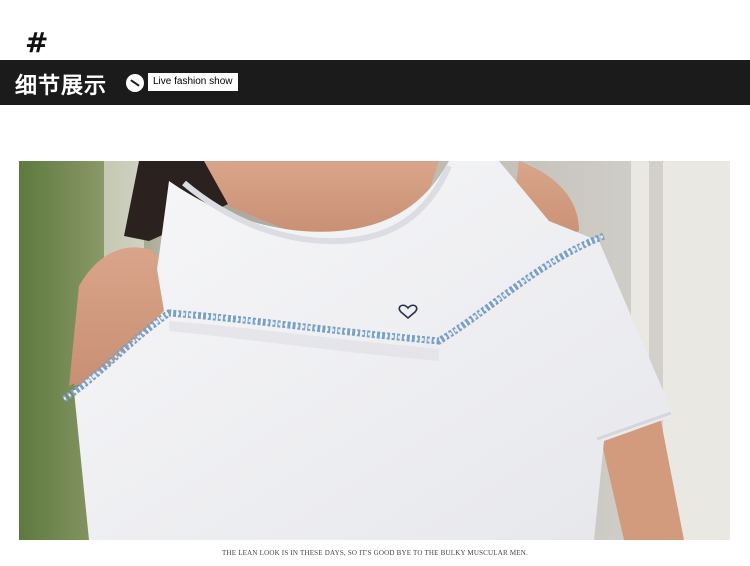 This screenshot has width=750, height=566. Describe the element at coordinates (61, 86) in the screenshot. I see `banner-title: 细节展示` at that location.